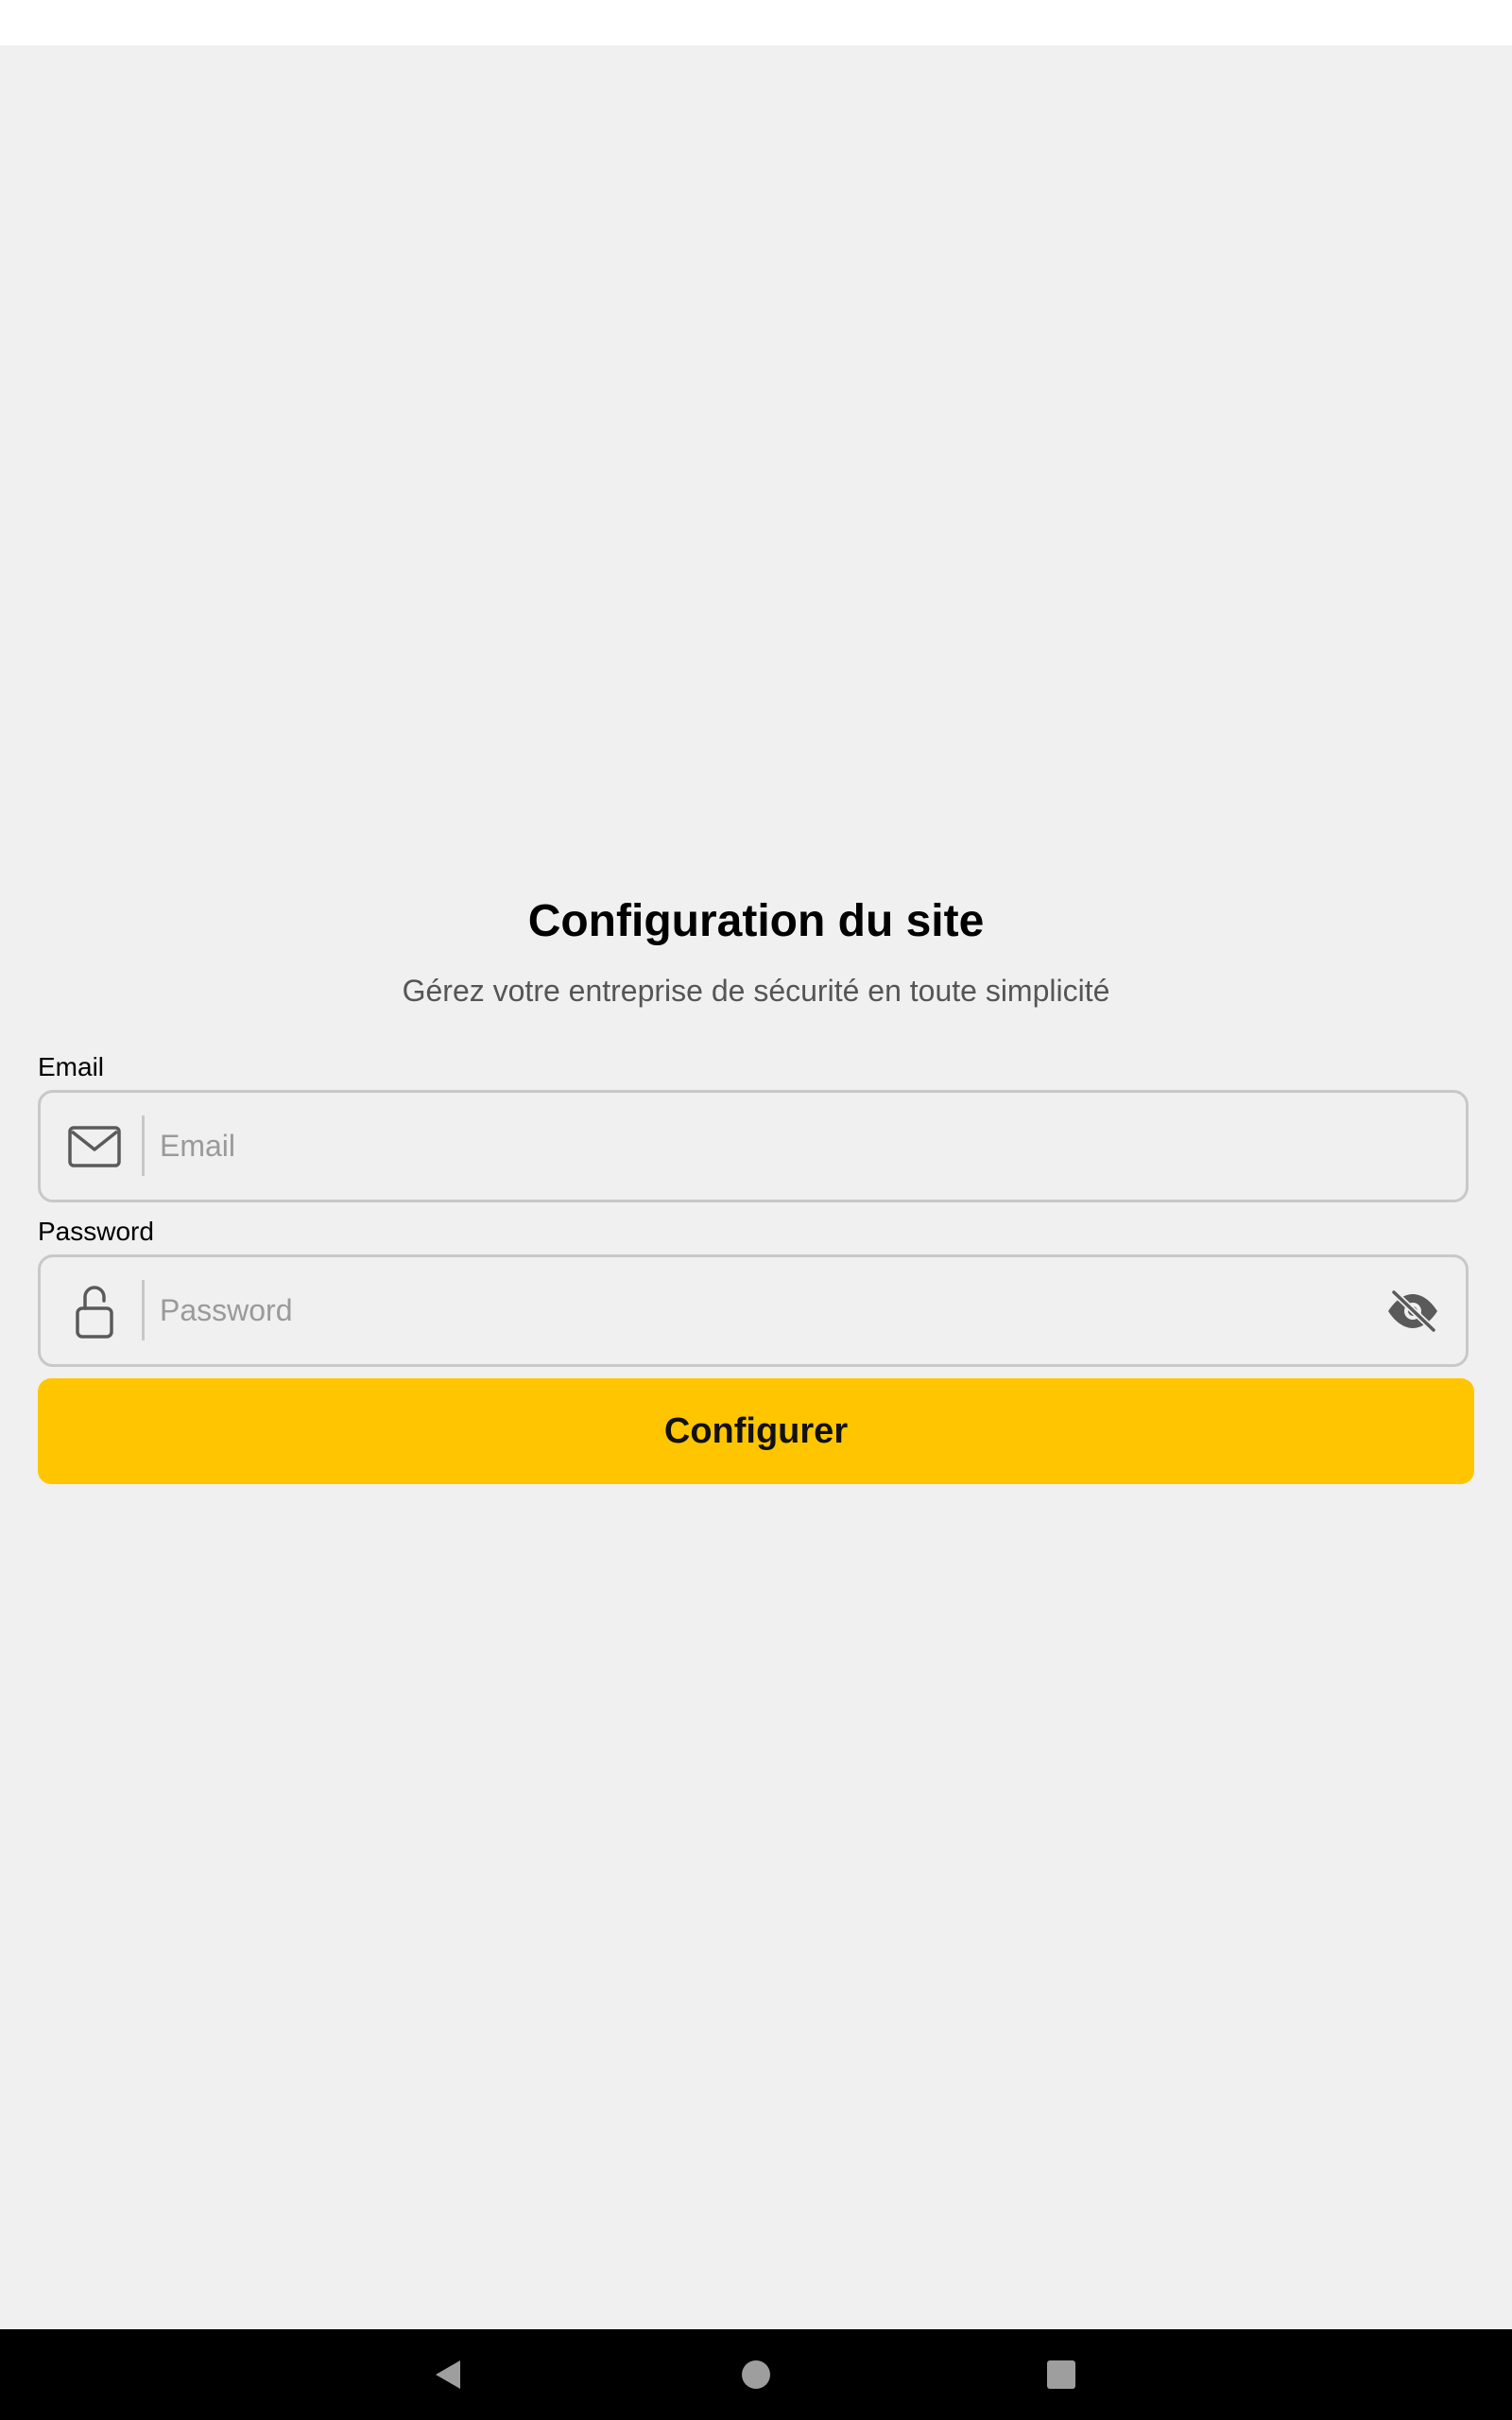  Describe the element at coordinates (96, 1231) in the screenshot. I see `password-label: Password` at that location.